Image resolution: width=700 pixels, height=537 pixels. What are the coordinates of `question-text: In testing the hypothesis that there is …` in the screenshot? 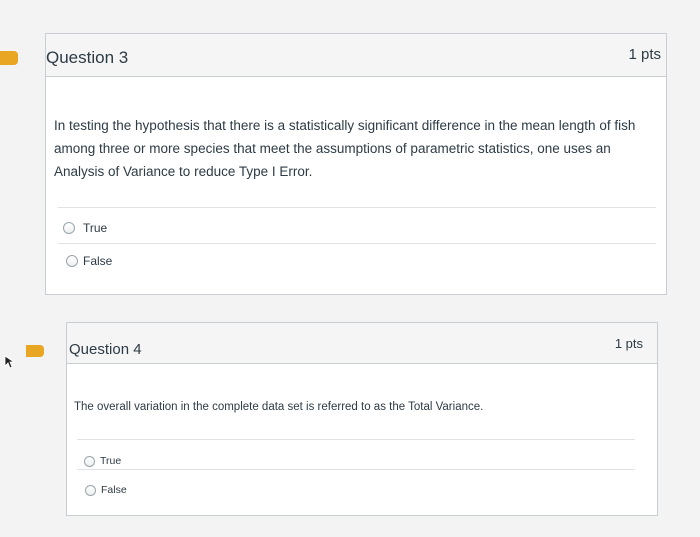 It's located at (345, 148).